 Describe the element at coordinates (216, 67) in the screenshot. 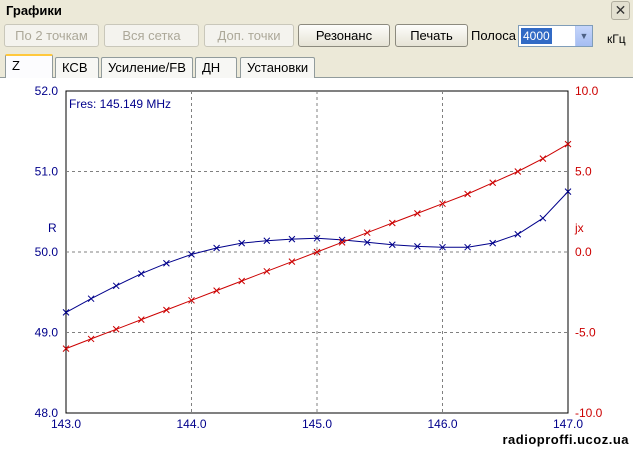

I see `tab-pattern: ДН` at that location.